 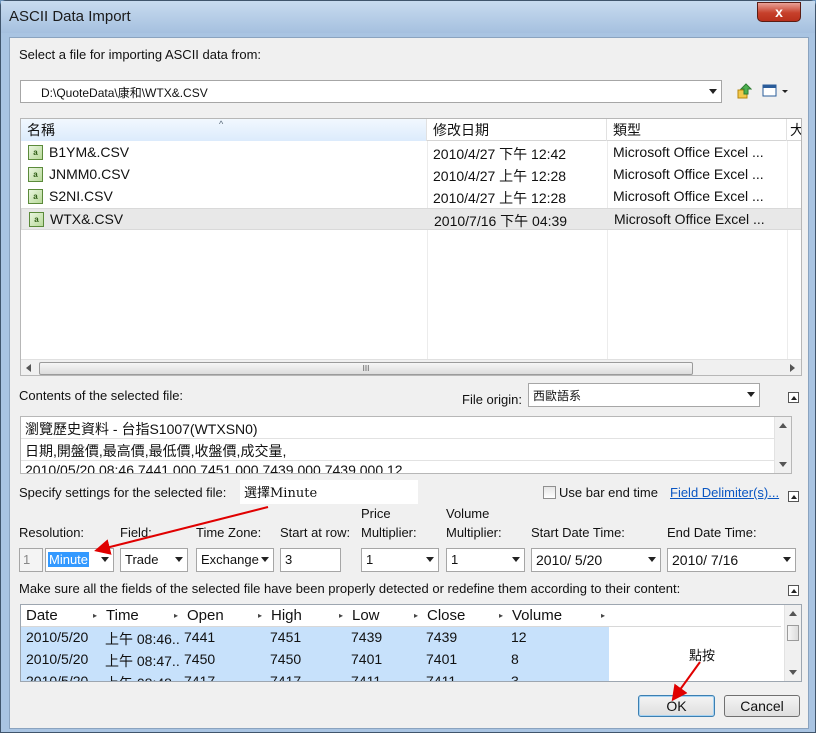 I want to click on arrow-to-minute, so click(x=181, y=530).